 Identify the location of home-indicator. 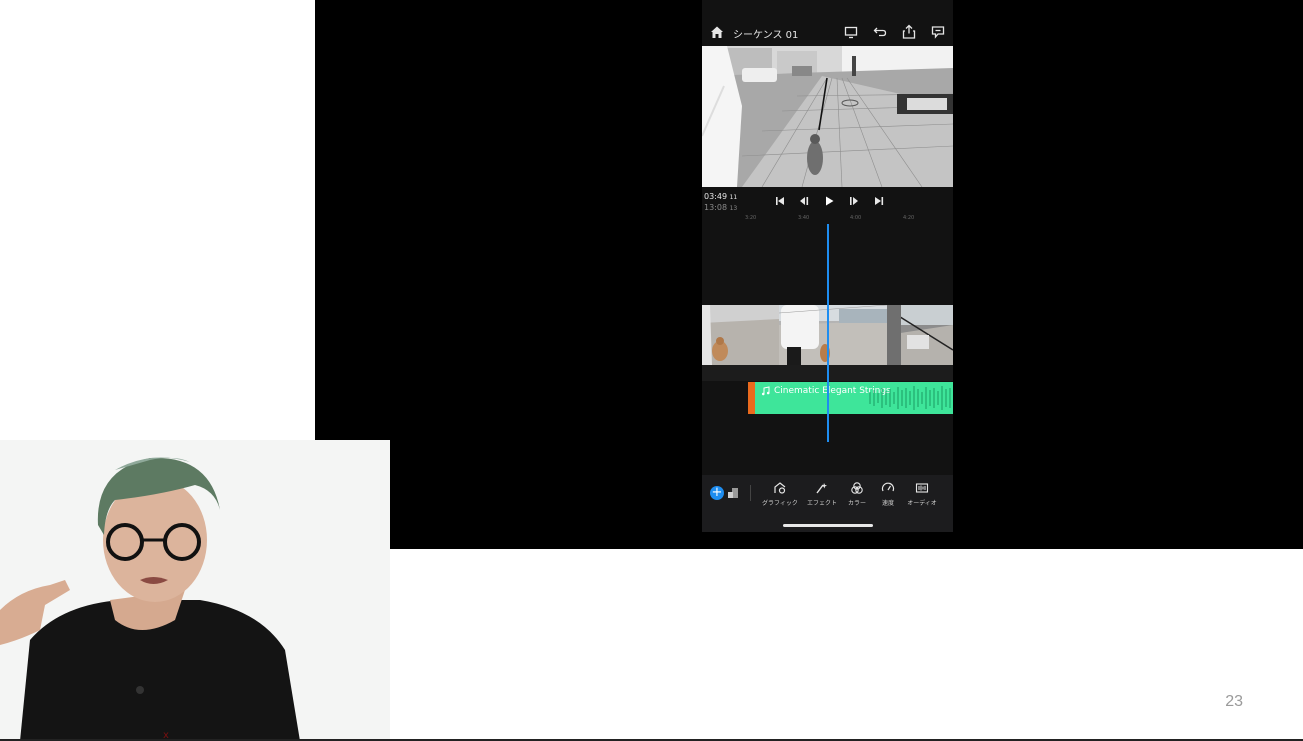
(828, 525).